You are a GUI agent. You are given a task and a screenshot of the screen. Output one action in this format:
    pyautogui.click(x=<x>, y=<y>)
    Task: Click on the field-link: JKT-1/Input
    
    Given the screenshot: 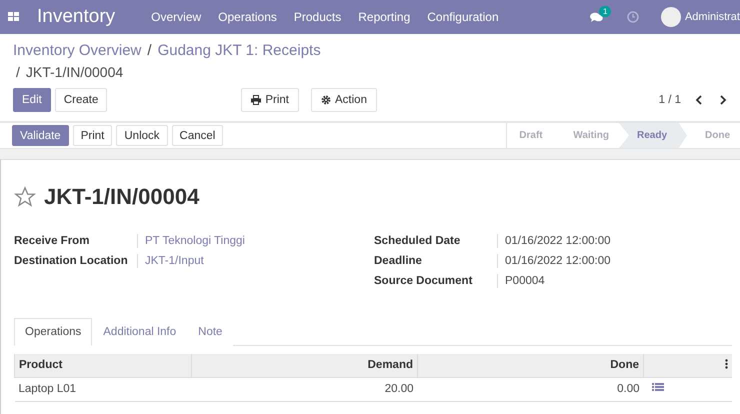 What is the action you would take?
    pyautogui.click(x=255, y=261)
    